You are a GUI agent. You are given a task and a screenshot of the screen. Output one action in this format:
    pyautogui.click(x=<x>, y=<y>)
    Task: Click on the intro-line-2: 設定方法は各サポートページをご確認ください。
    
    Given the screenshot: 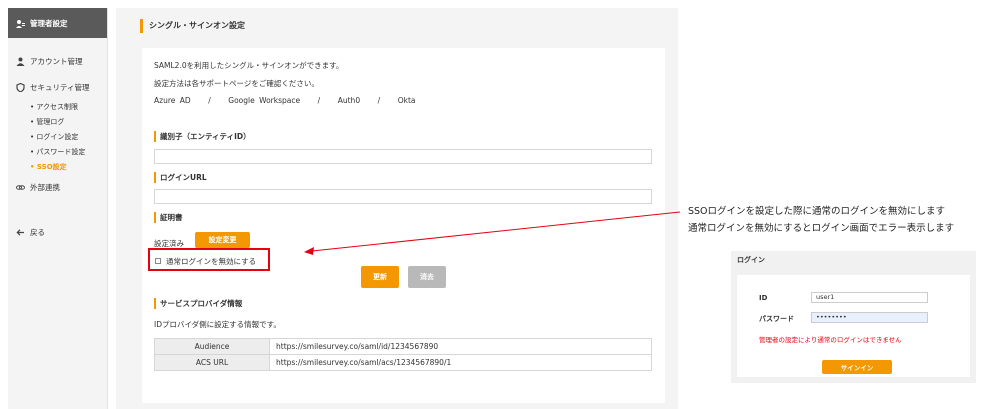 What is the action you would take?
    pyautogui.click(x=236, y=83)
    